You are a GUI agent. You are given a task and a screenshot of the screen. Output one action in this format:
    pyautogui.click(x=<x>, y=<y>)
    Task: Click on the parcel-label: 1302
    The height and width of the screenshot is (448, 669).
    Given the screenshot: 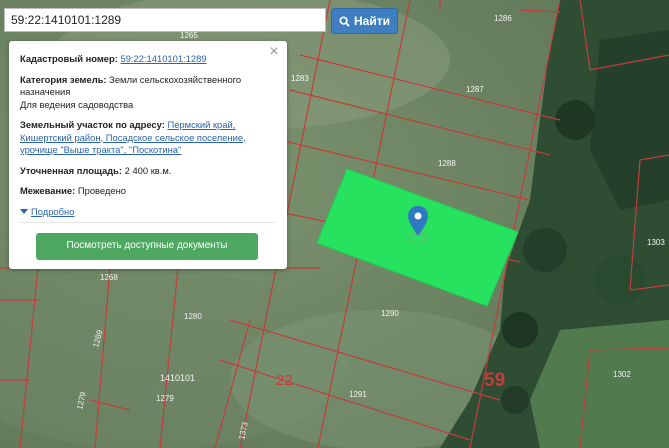 What is the action you would take?
    pyautogui.click(x=622, y=374)
    